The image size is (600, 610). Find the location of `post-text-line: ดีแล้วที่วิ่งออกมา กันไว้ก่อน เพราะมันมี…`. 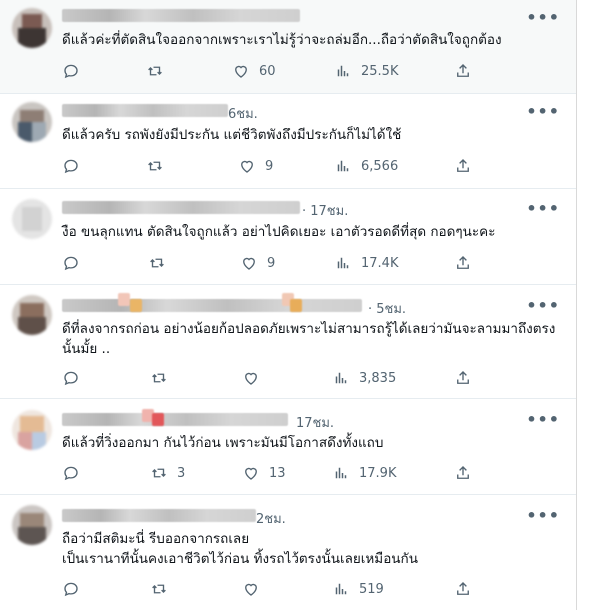

post-text-line: ดีแล้วที่วิ่งออกมา กันไว้ก่อน เพราะมันมี… is located at coordinates (223, 443).